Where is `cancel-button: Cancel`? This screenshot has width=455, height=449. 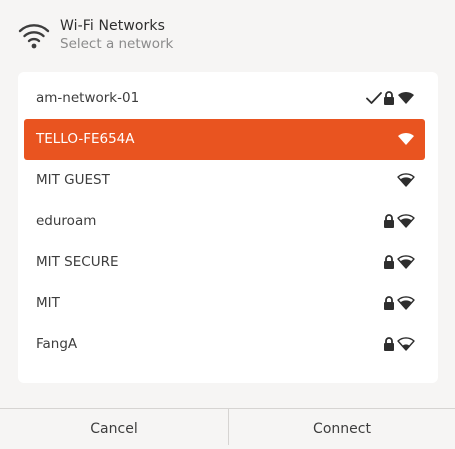 cancel-button: Cancel is located at coordinates (114, 427).